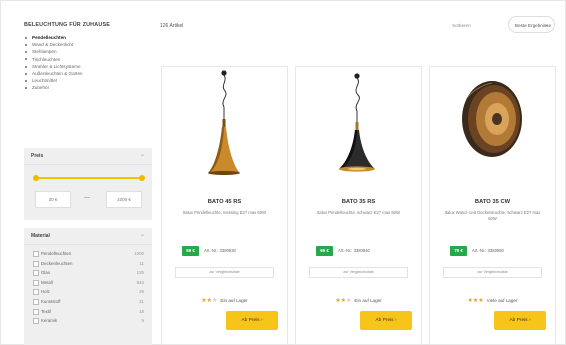 The image size is (566, 345). Describe the element at coordinates (220, 250) in the screenshot. I see `article-number: Art.-Nr.: 3380930` at that location.